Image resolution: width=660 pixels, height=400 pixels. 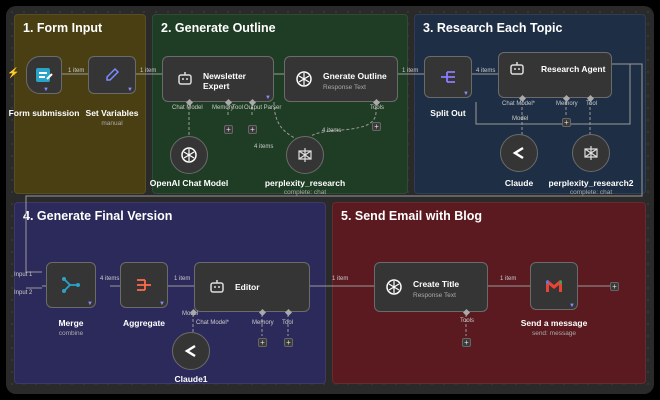 I want to click on generate-outline-sub: Response Text, so click(x=344, y=87).